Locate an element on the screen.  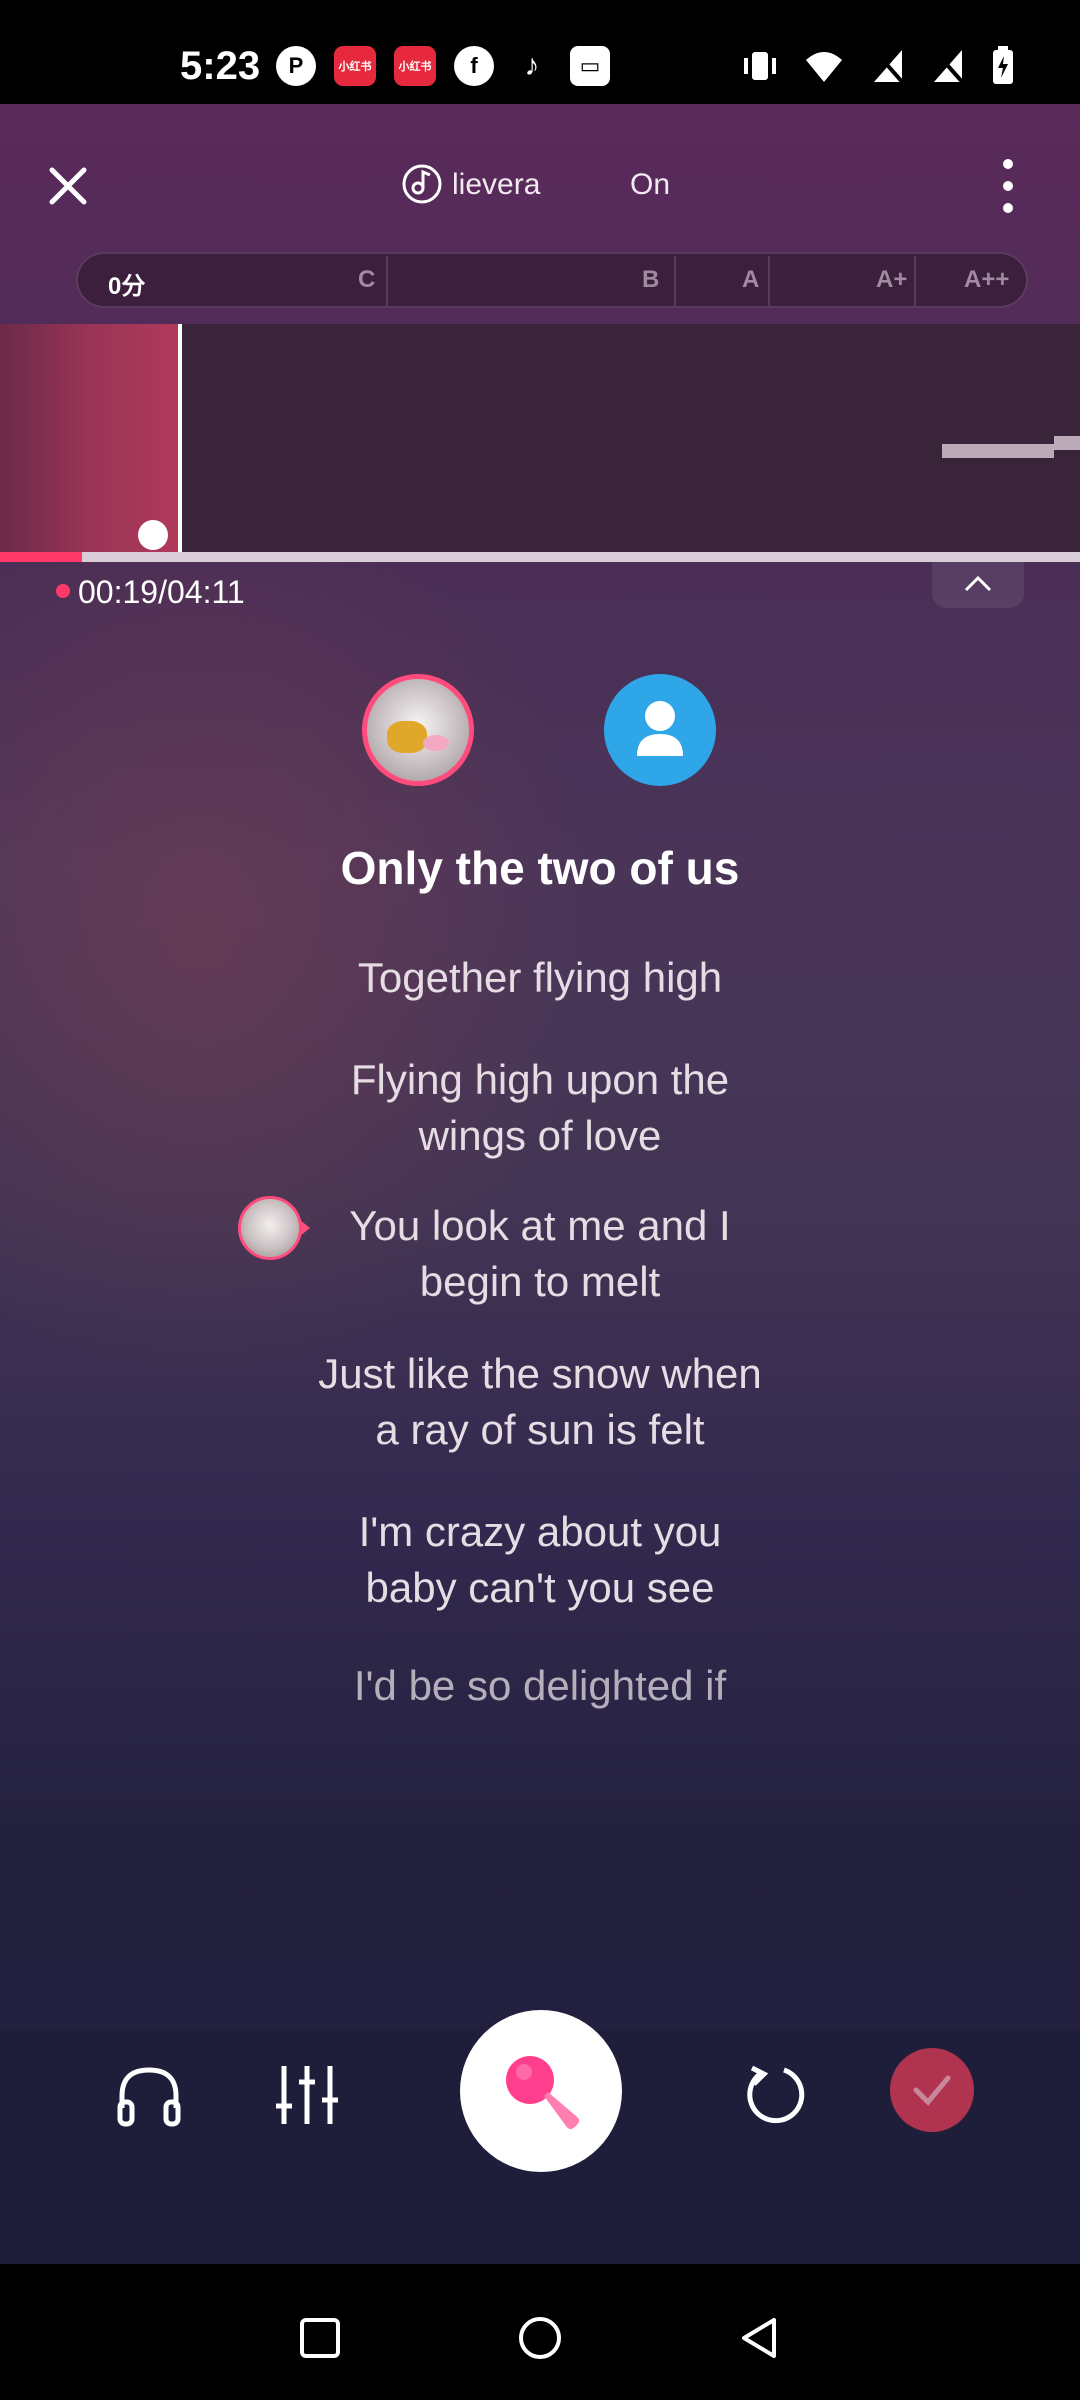
grade-c: C is located at coordinates (367, 279).